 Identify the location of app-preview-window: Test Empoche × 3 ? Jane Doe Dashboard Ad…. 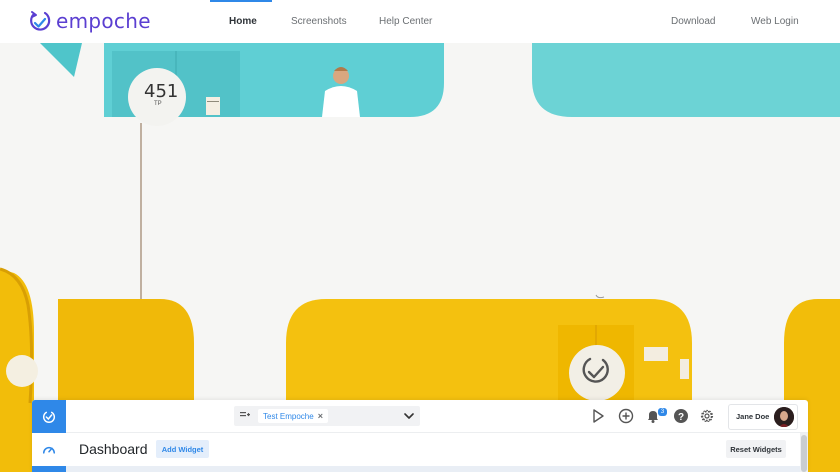
(420, 436).